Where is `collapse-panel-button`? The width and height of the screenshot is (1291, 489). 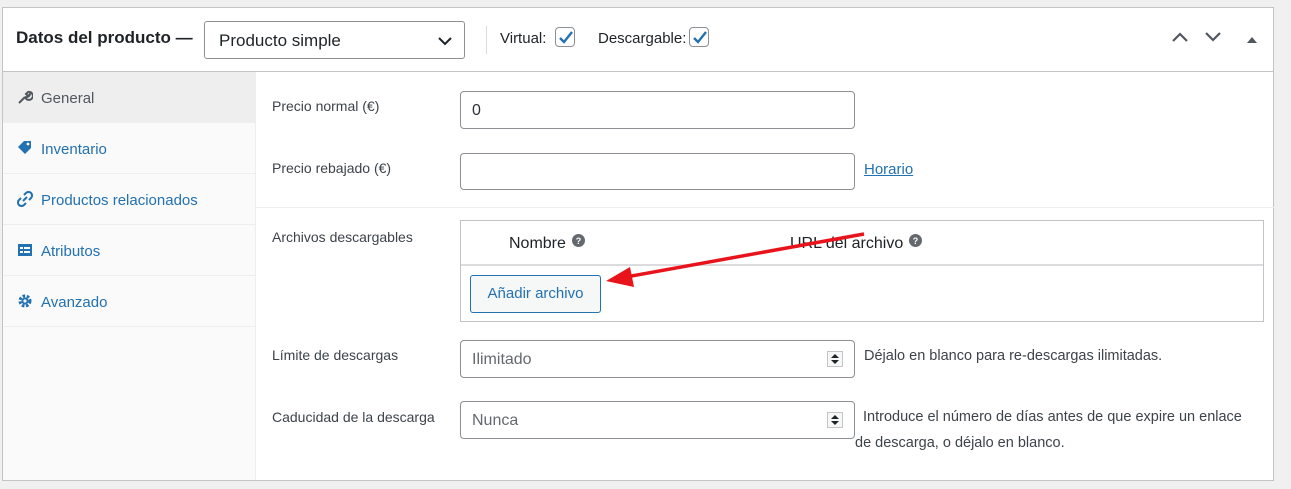
collapse-panel-button is located at coordinates (1252, 41).